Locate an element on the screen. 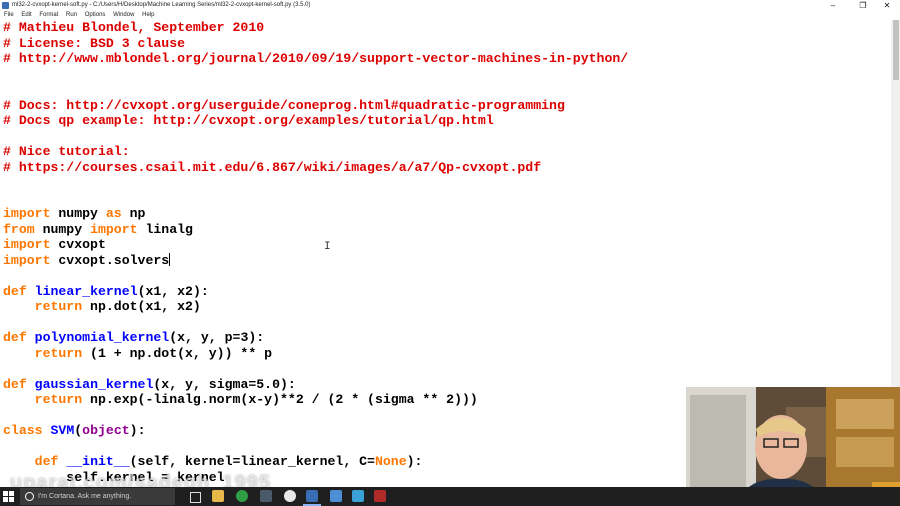 The image size is (900, 506). menu-window: Window is located at coordinates (123, 15).